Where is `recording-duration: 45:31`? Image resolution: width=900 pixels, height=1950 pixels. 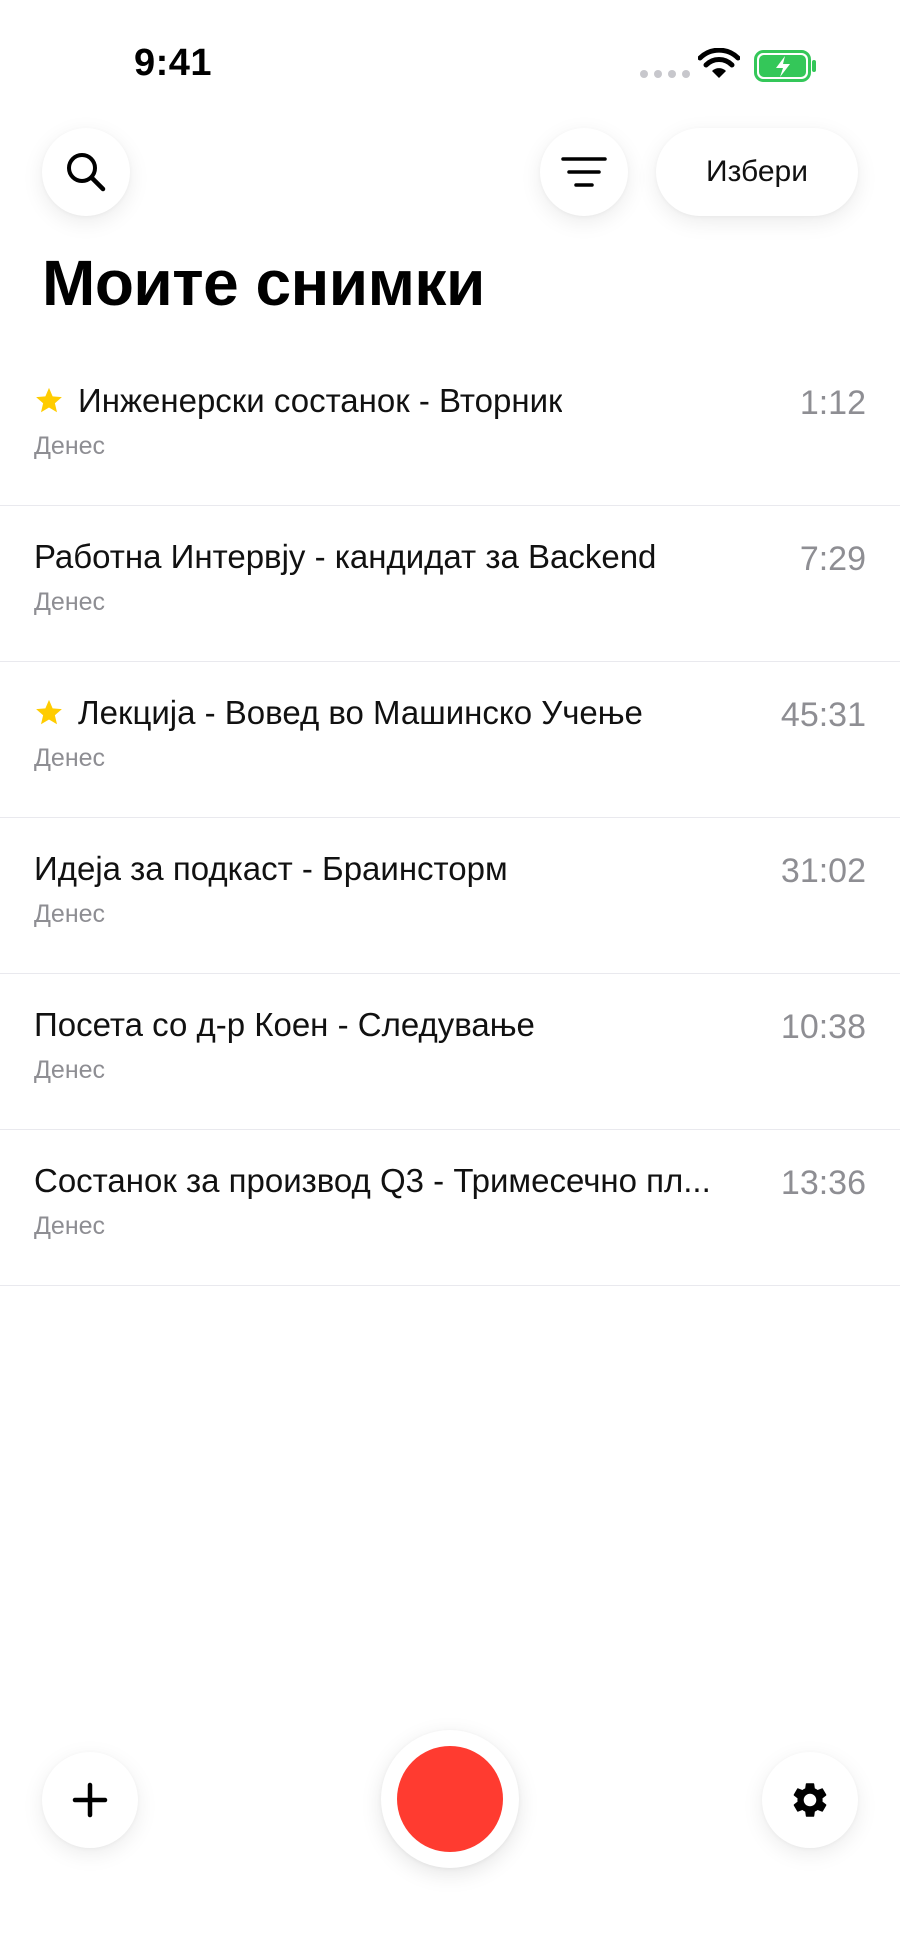 recording-duration: 45:31 is located at coordinates (823, 715).